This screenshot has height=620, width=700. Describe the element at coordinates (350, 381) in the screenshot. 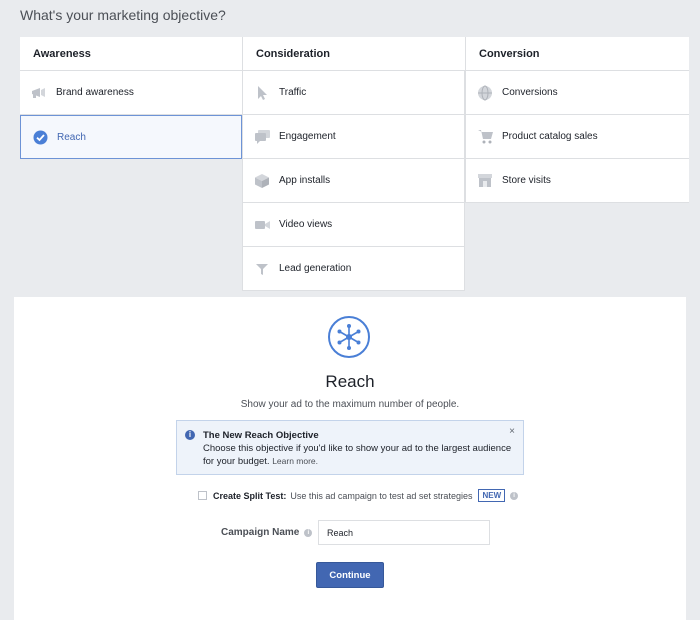

I see `objective-title: Reach` at that location.